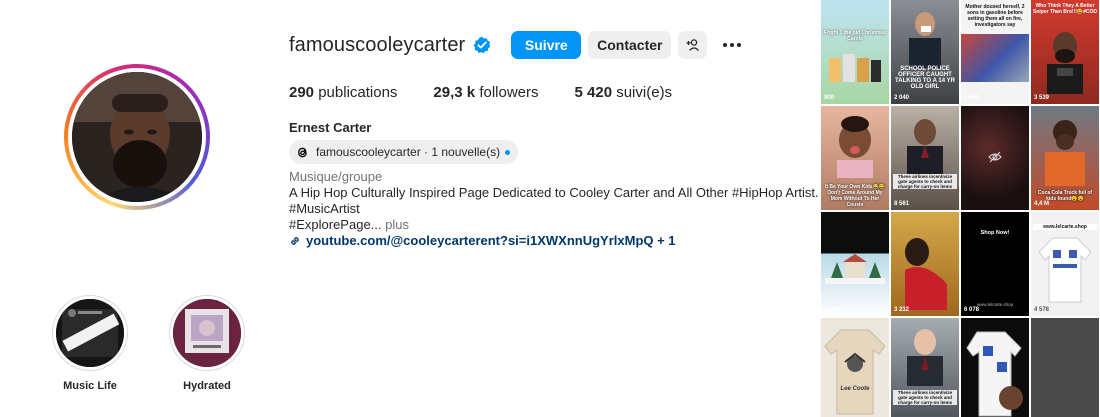  I want to click on grid-post-12: www.lelcarte.shop 4 578, so click(1065, 264).